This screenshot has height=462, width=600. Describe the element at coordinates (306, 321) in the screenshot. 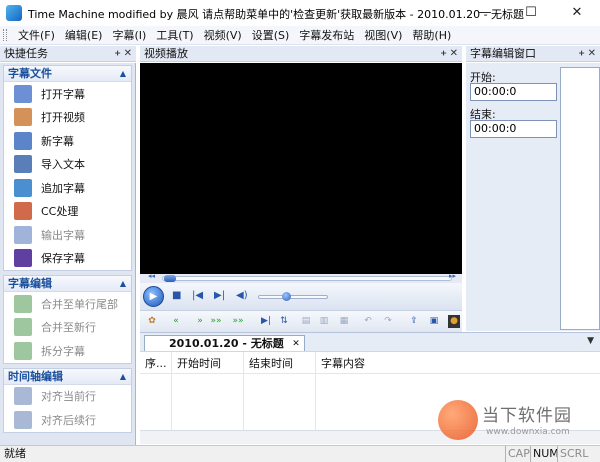

I see `split-line-icon: ▤` at that location.